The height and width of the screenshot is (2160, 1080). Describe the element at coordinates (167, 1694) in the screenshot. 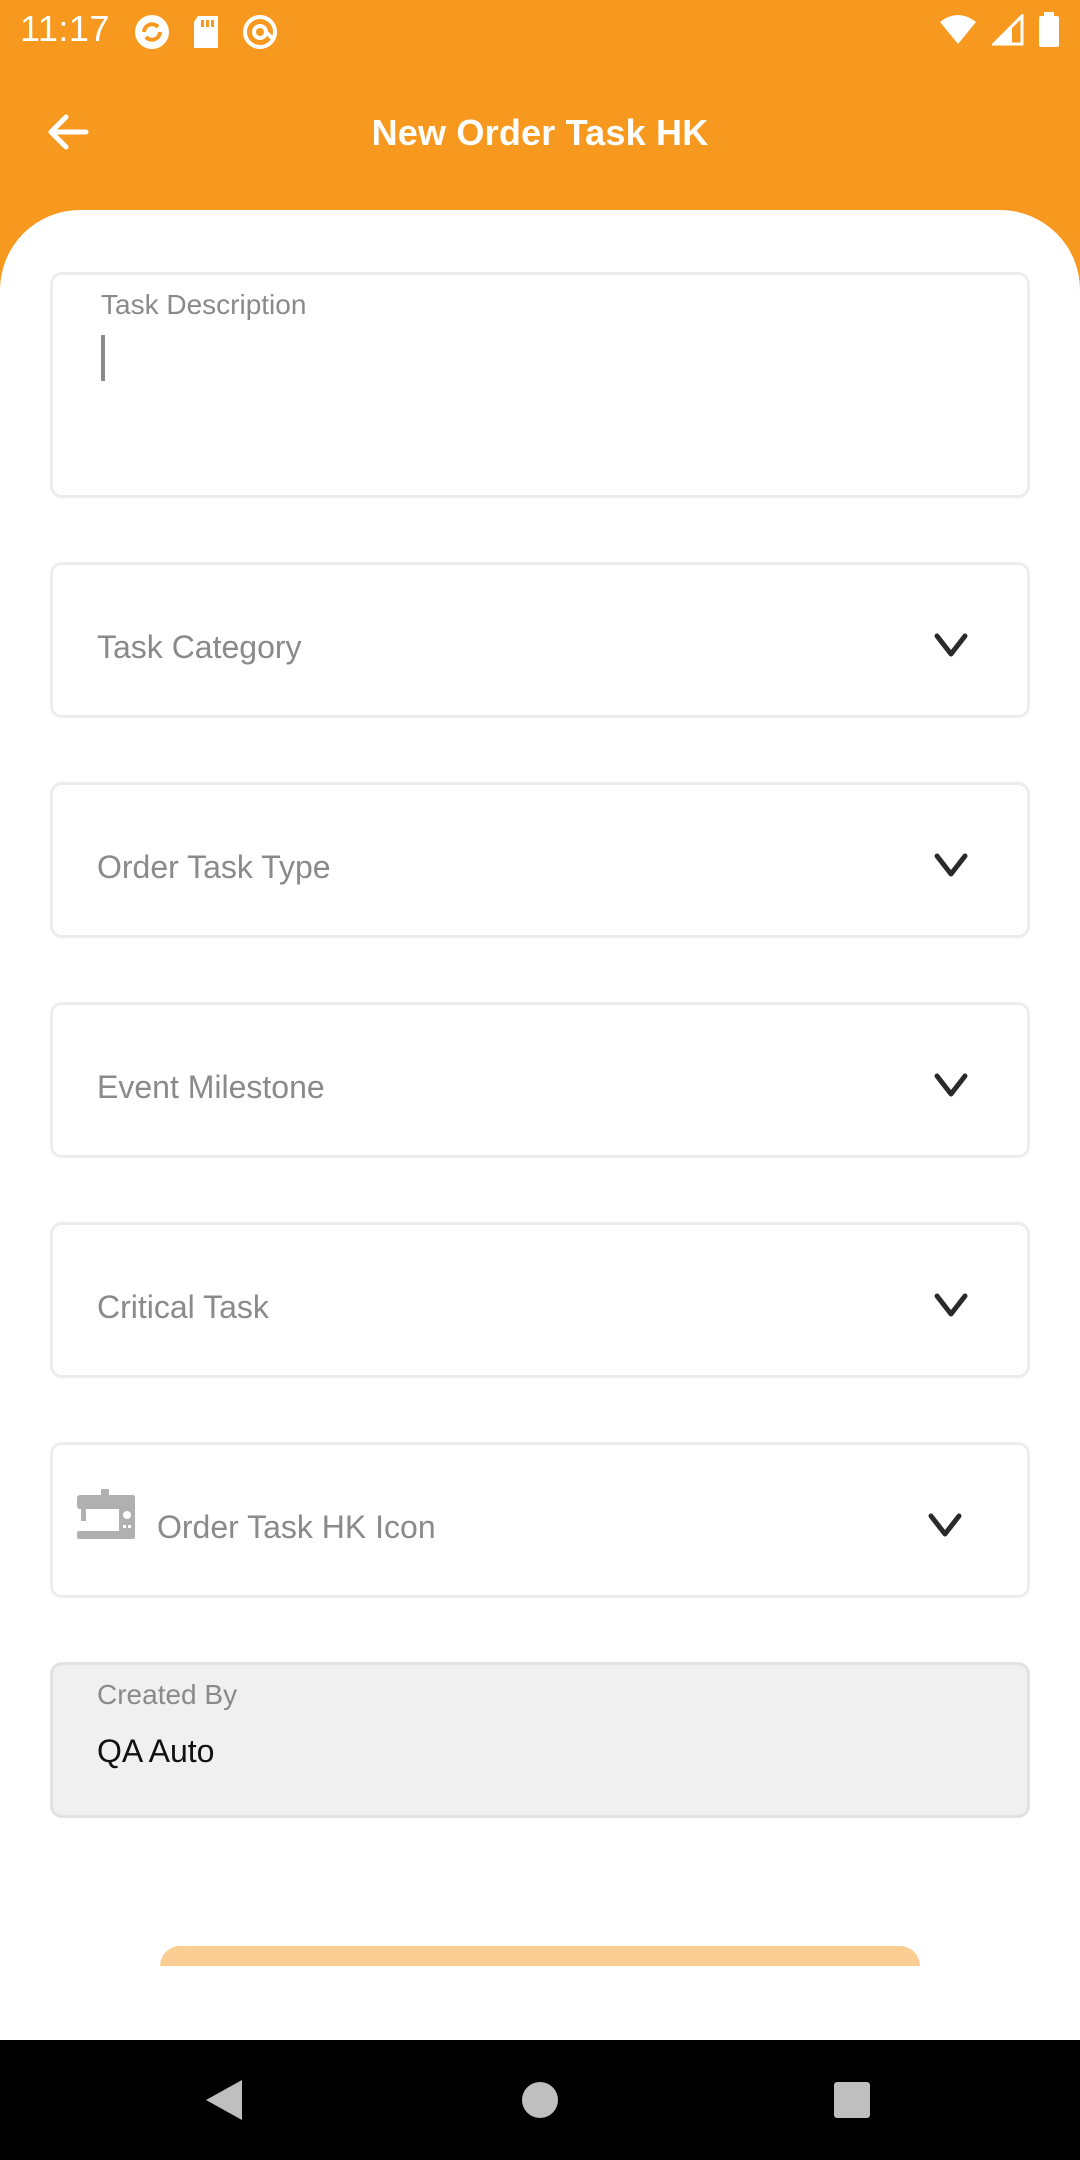

I see `created-by-label: Created By` at that location.